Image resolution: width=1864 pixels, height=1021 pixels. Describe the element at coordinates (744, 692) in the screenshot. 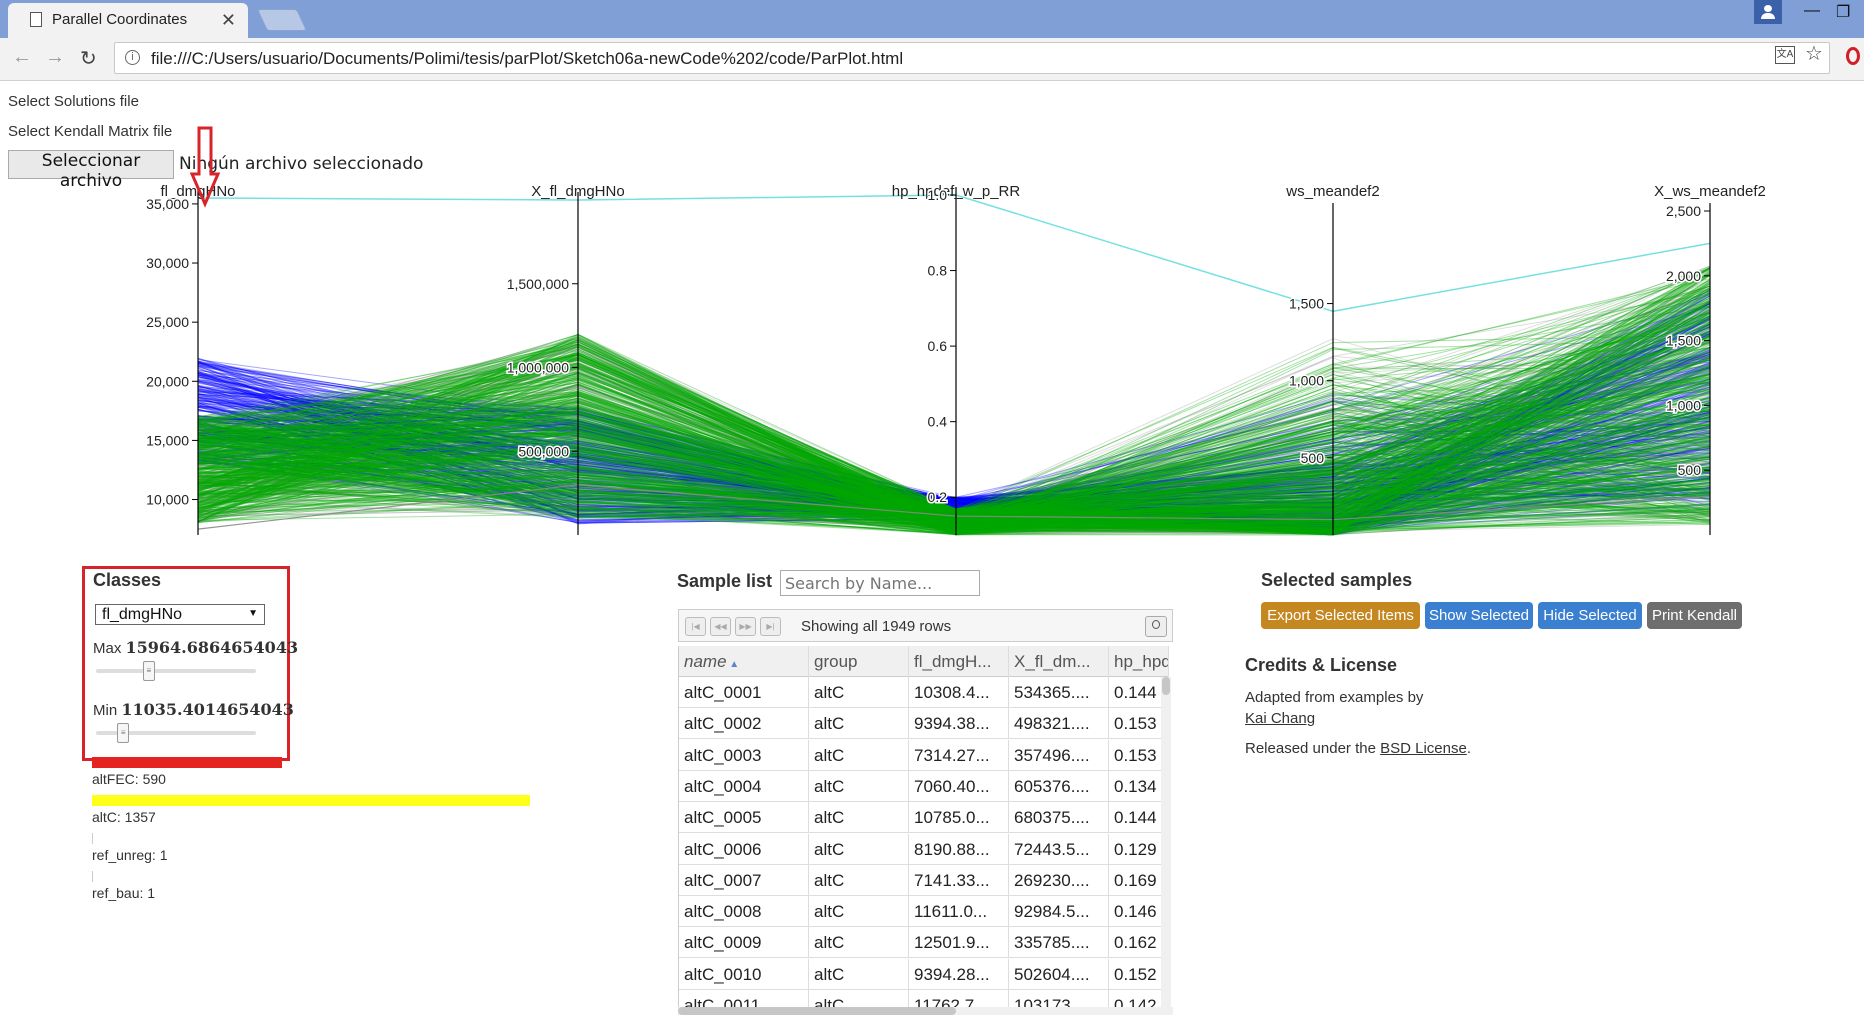

I see `table-cell: altC_0001` at that location.